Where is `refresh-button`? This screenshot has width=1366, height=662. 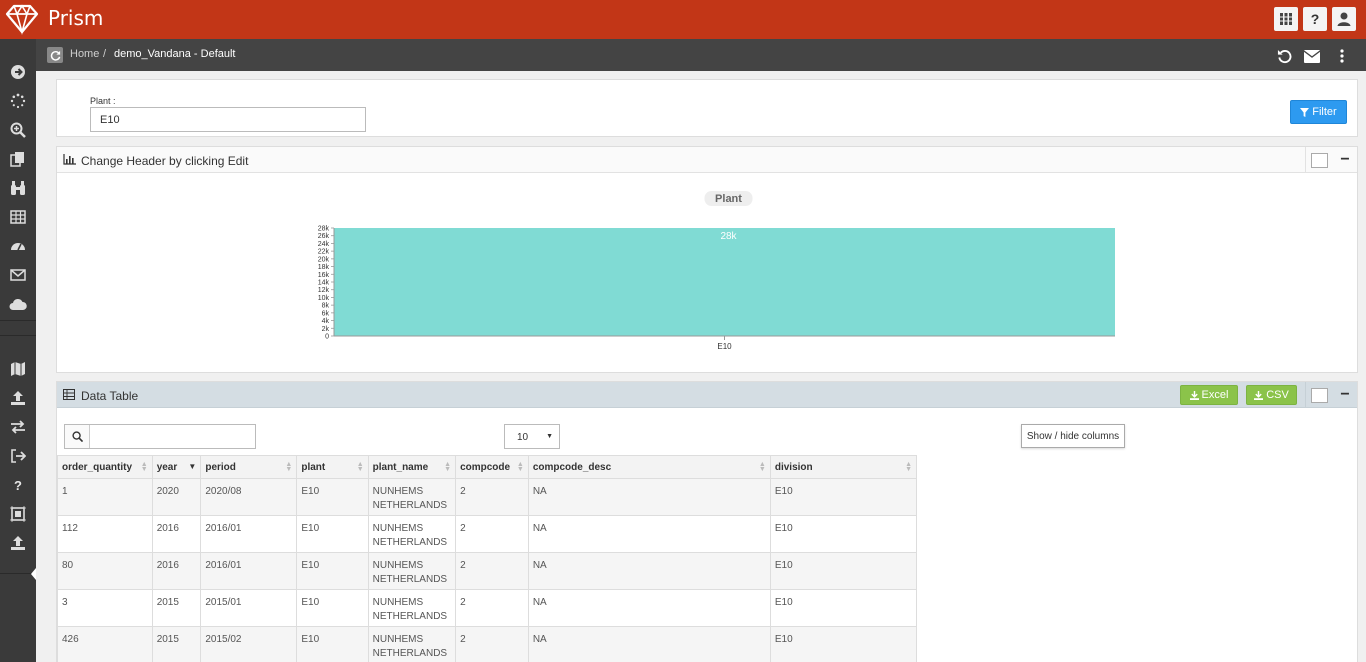
refresh-button is located at coordinates (55, 55).